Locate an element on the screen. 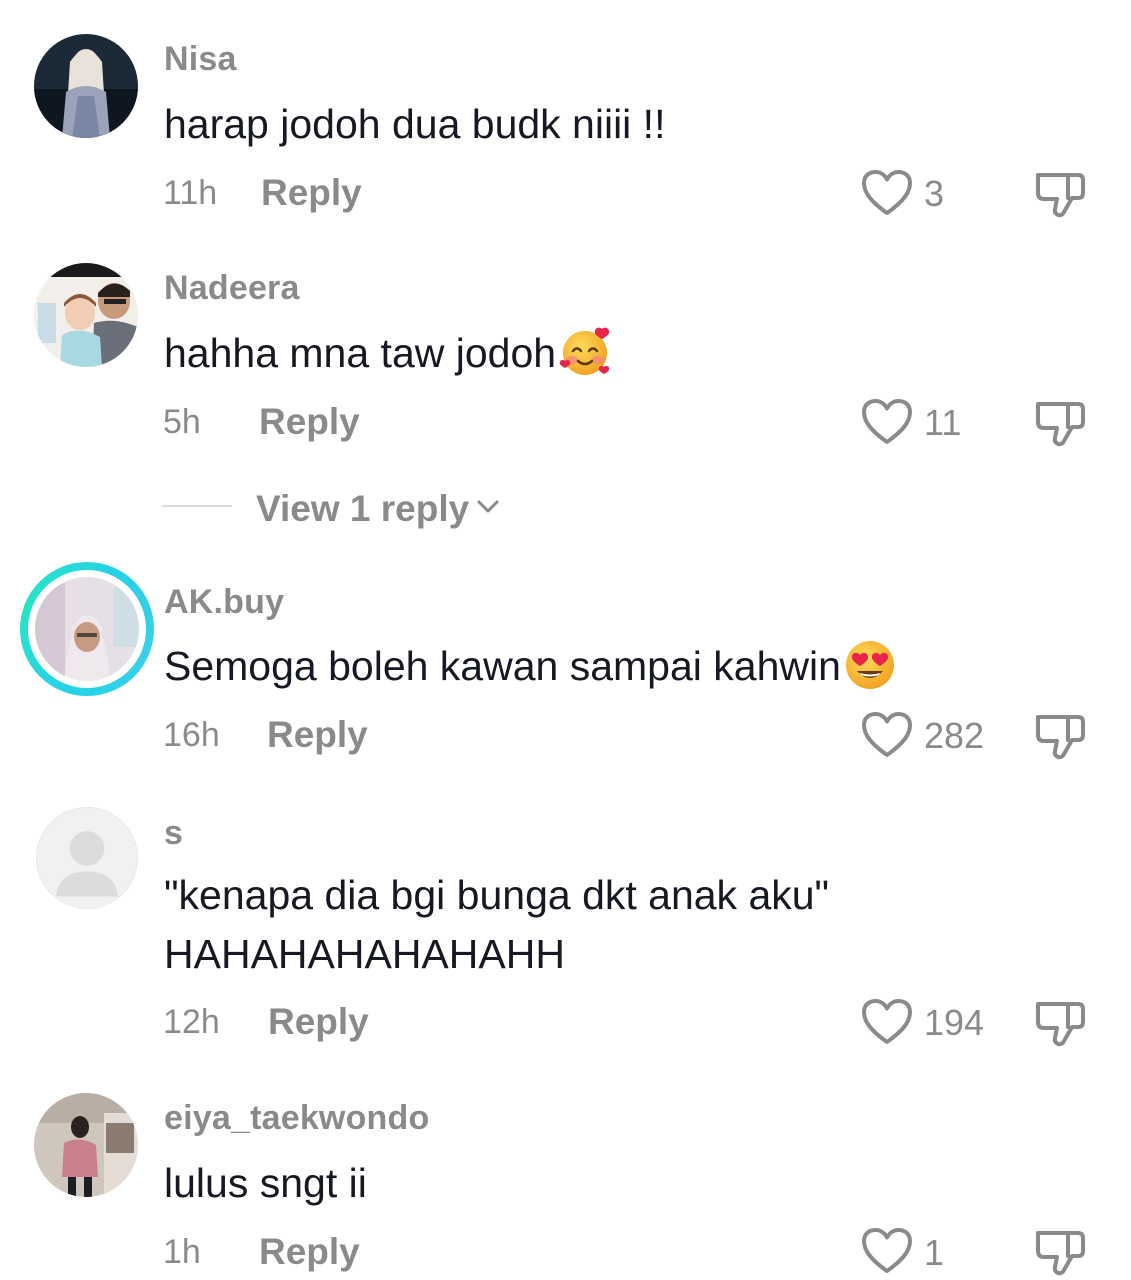  comment-username: Nadeera is located at coordinates (232, 288).